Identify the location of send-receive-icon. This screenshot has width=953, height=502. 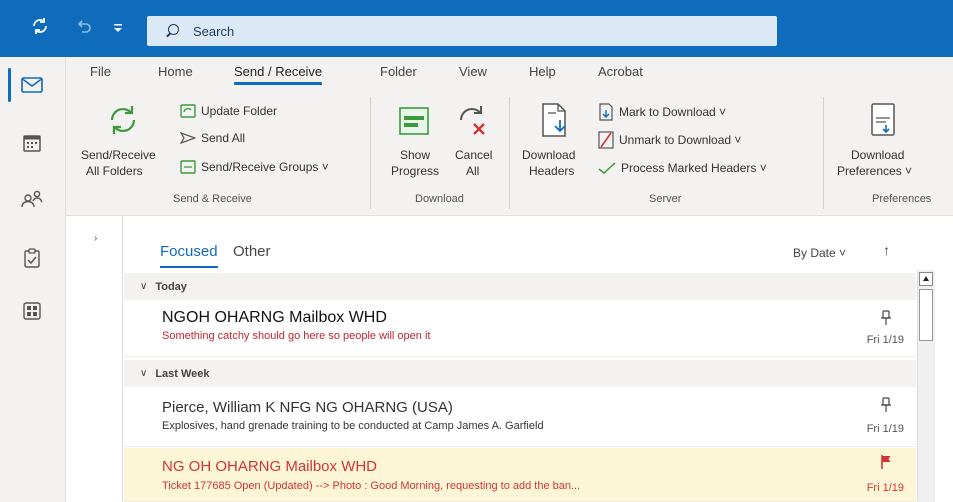
(123, 122).